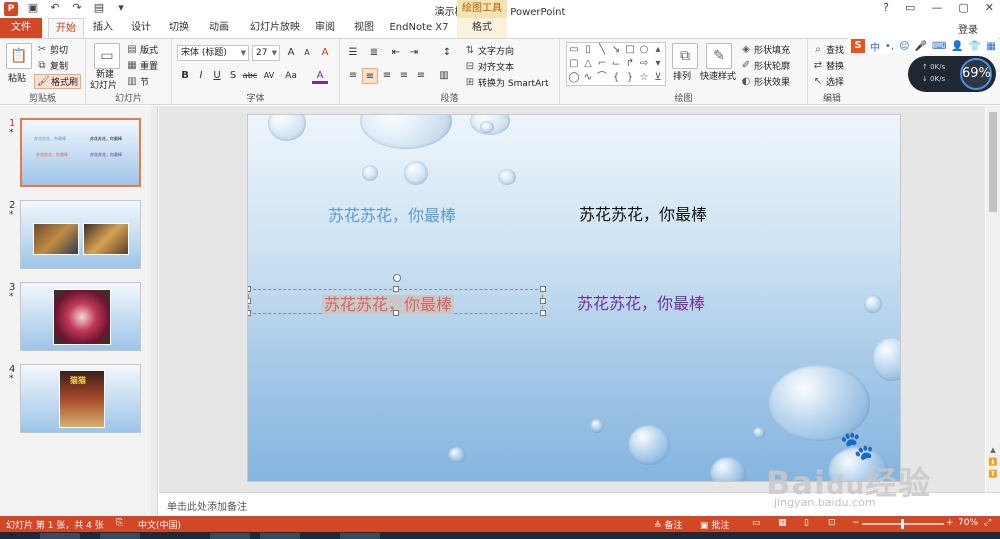  Describe the element at coordinates (387, 76) in the screenshot. I see `align-right-icon: ≡` at that location.